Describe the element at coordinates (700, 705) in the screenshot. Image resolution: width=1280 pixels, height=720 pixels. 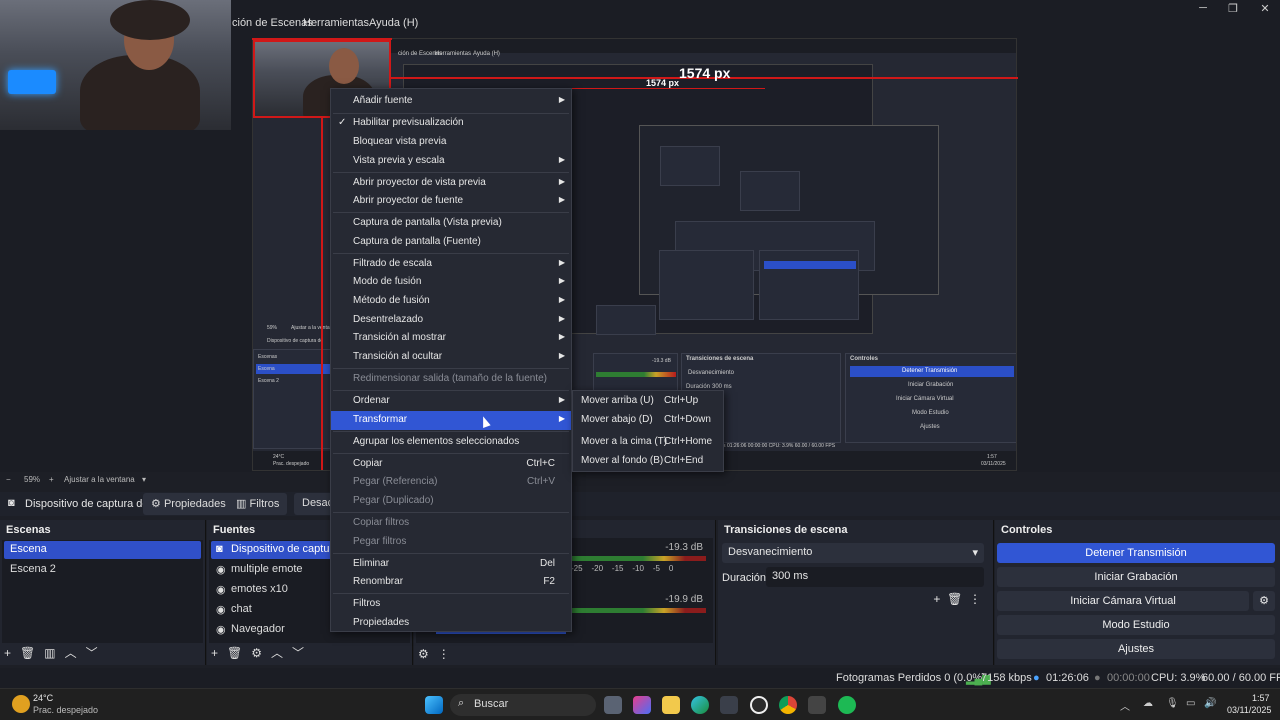
I see `edge-icon` at that location.